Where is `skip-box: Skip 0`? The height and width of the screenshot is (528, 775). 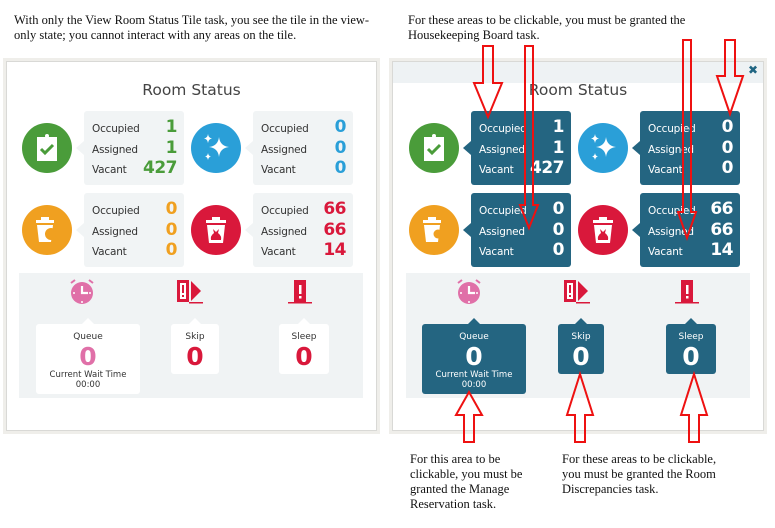
skip-box: Skip 0 is located at coordinates (195, 346).